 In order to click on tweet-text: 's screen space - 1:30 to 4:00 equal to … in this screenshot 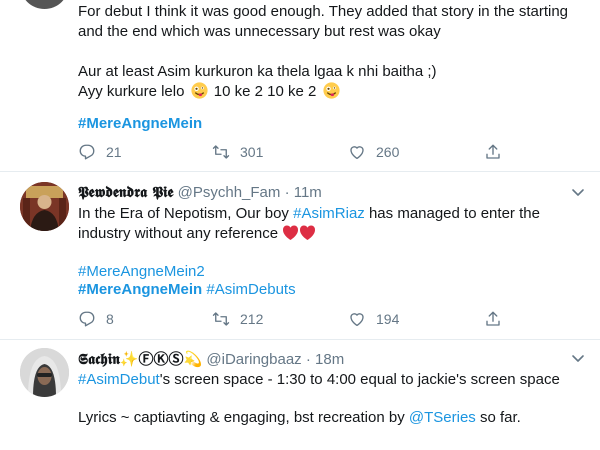, I will do `click(359, 379)`.